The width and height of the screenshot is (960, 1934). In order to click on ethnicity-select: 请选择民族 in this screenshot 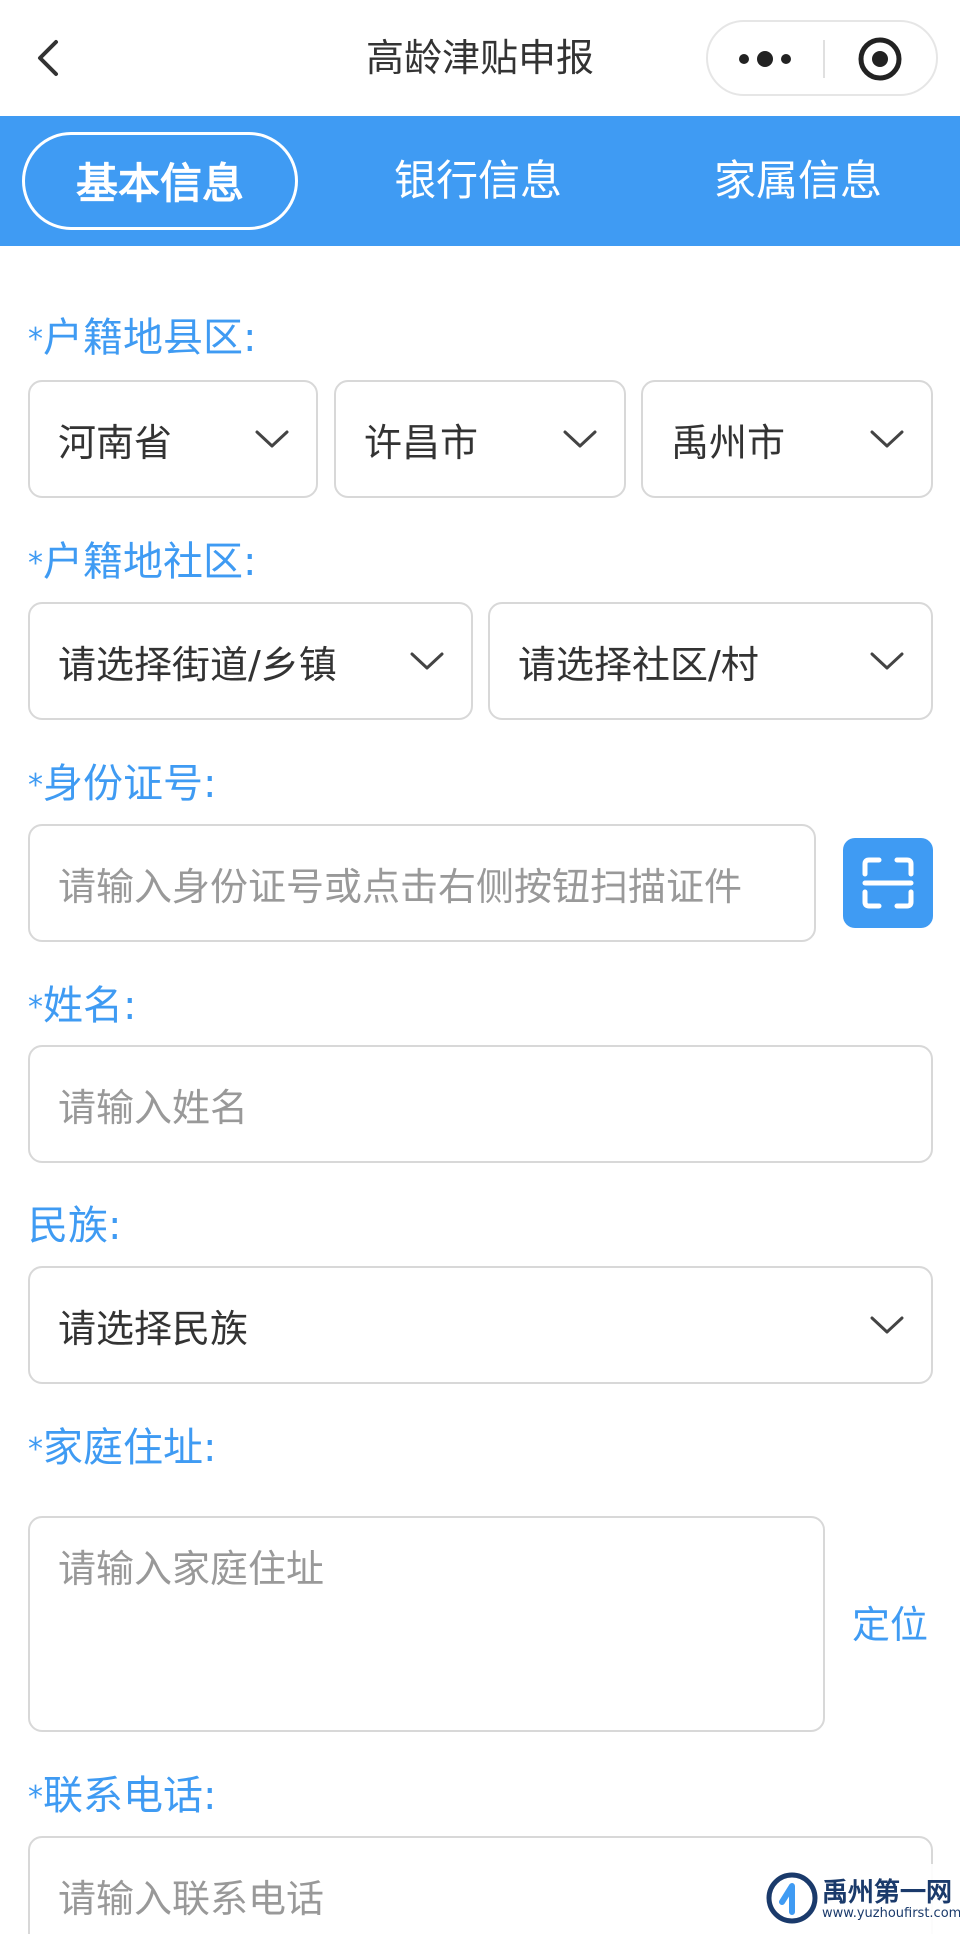, I will do `click(480, 1325)`.